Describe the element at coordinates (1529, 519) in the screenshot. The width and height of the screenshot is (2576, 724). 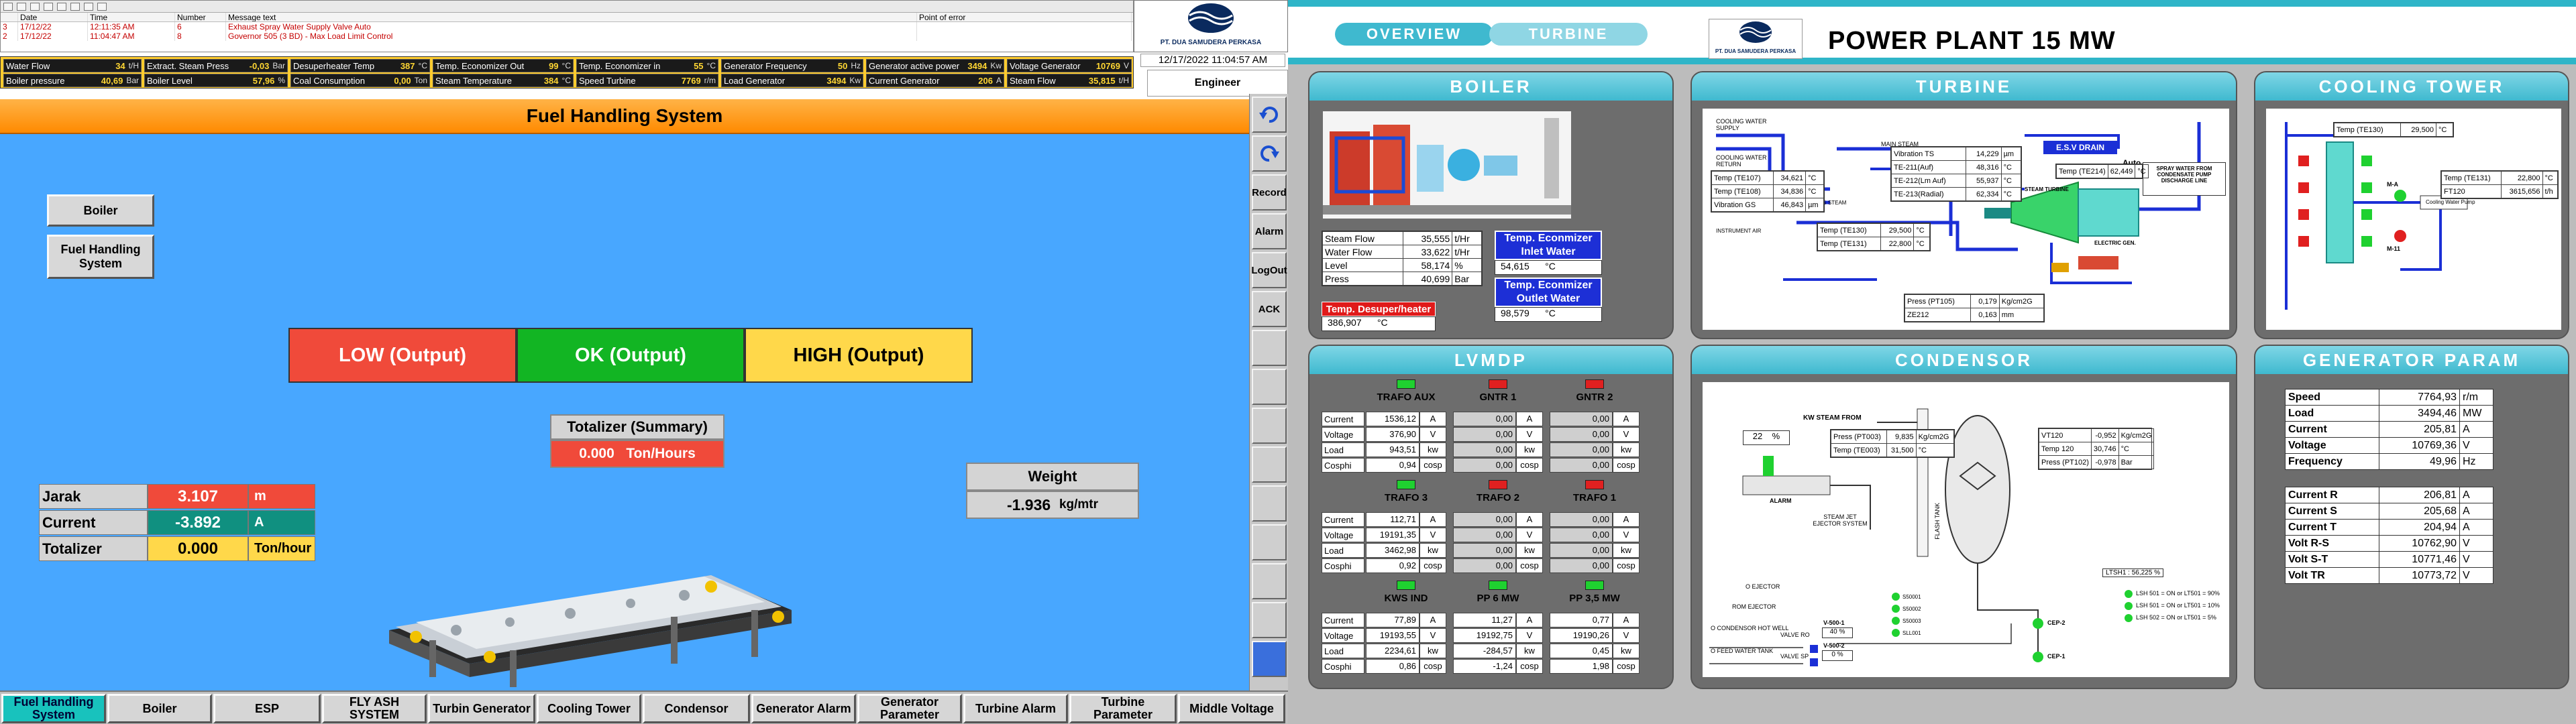
I see `lvmdp-unit: A` at that location.